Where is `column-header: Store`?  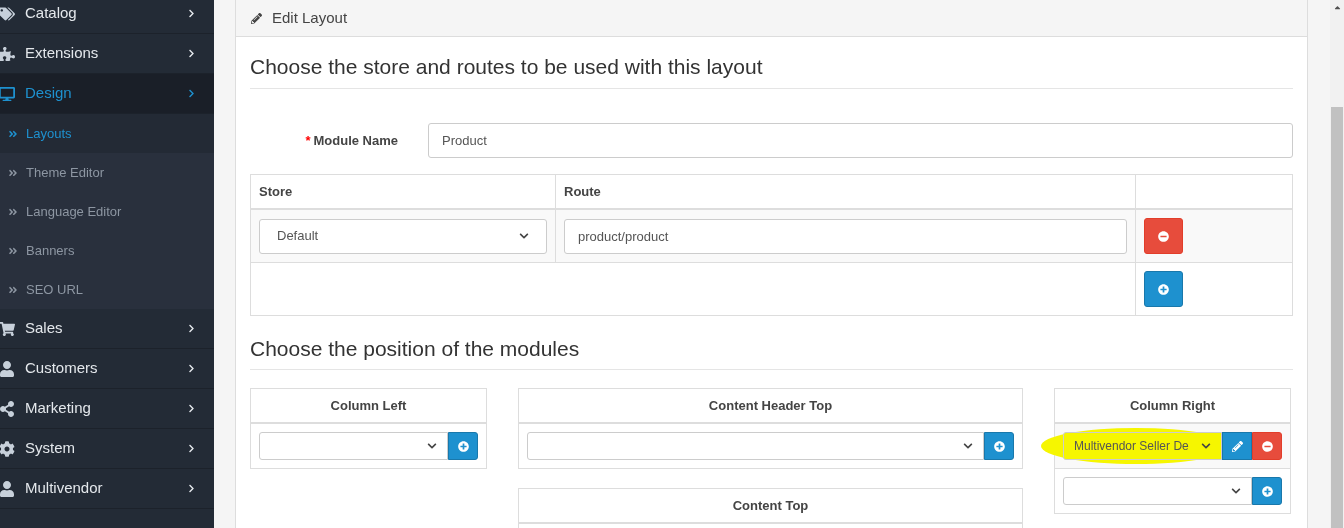
column-header: Store is located at coordinates (403, 191).